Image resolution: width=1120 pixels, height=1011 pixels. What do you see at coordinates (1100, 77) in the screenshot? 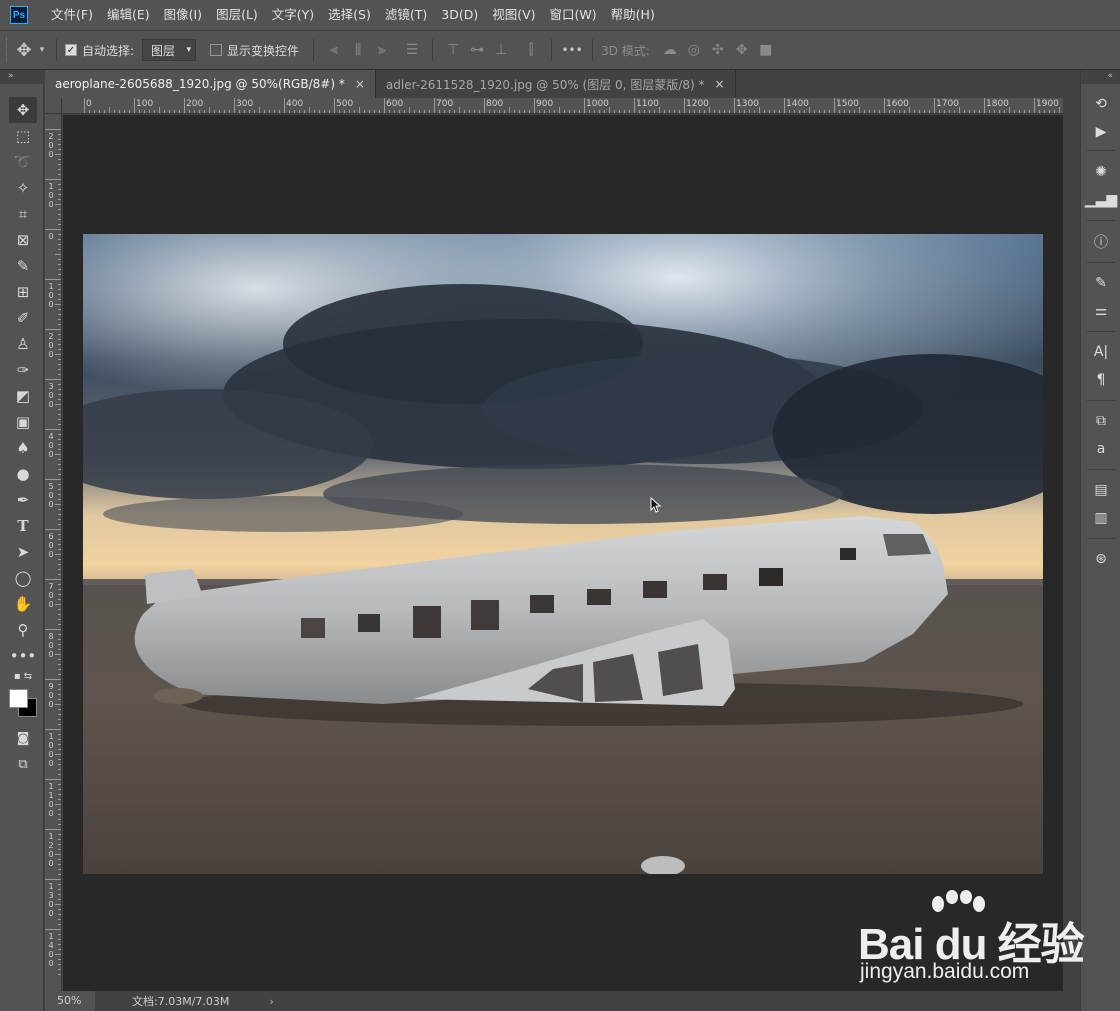
I see `dock-collapse-toggle: «` at bounding box center [1100, 77].